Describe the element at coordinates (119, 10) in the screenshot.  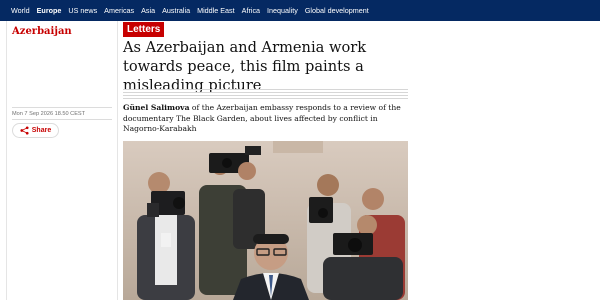
I see `nav-item-americas: Americas` at that location.